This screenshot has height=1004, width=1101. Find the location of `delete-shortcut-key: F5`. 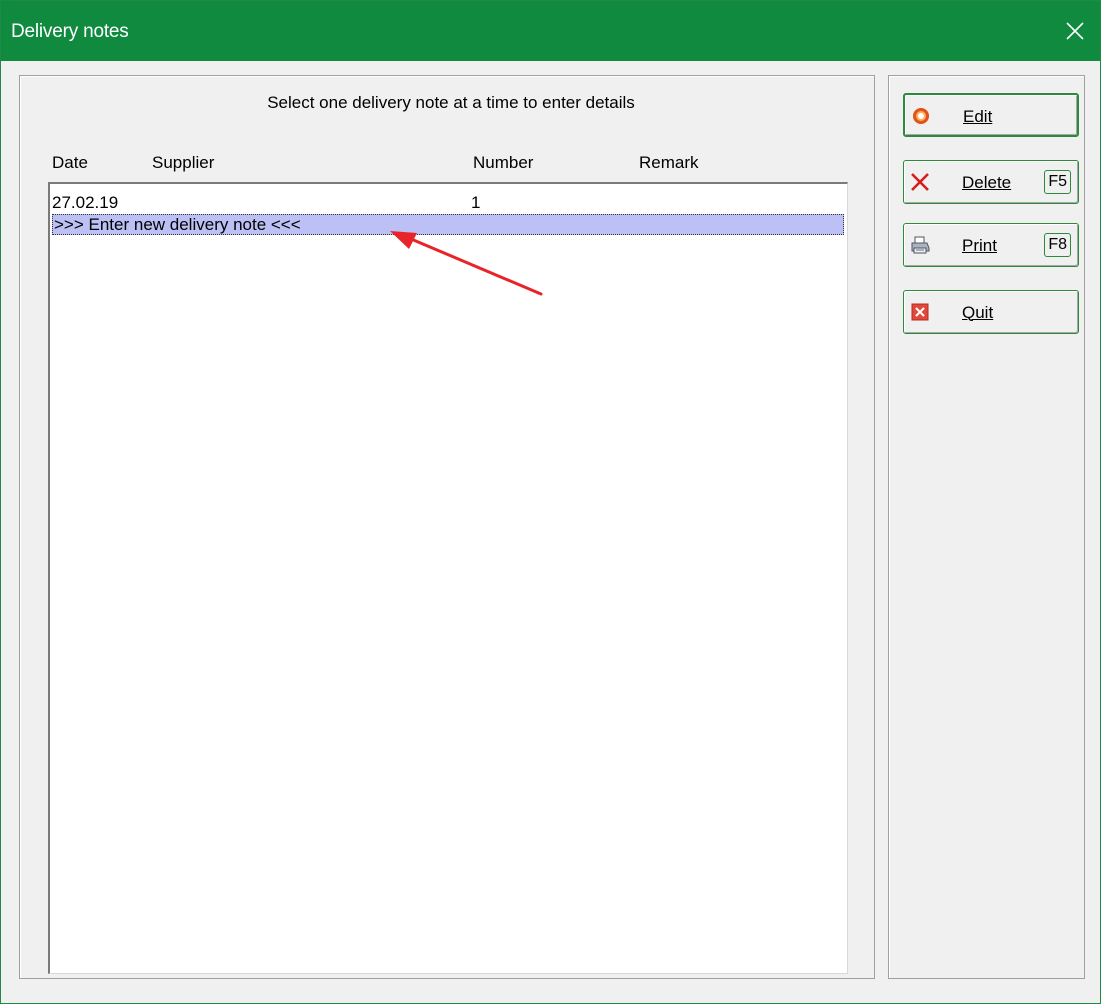

delete-shortcut-key: F5 is located at coordinates (1057, 182).